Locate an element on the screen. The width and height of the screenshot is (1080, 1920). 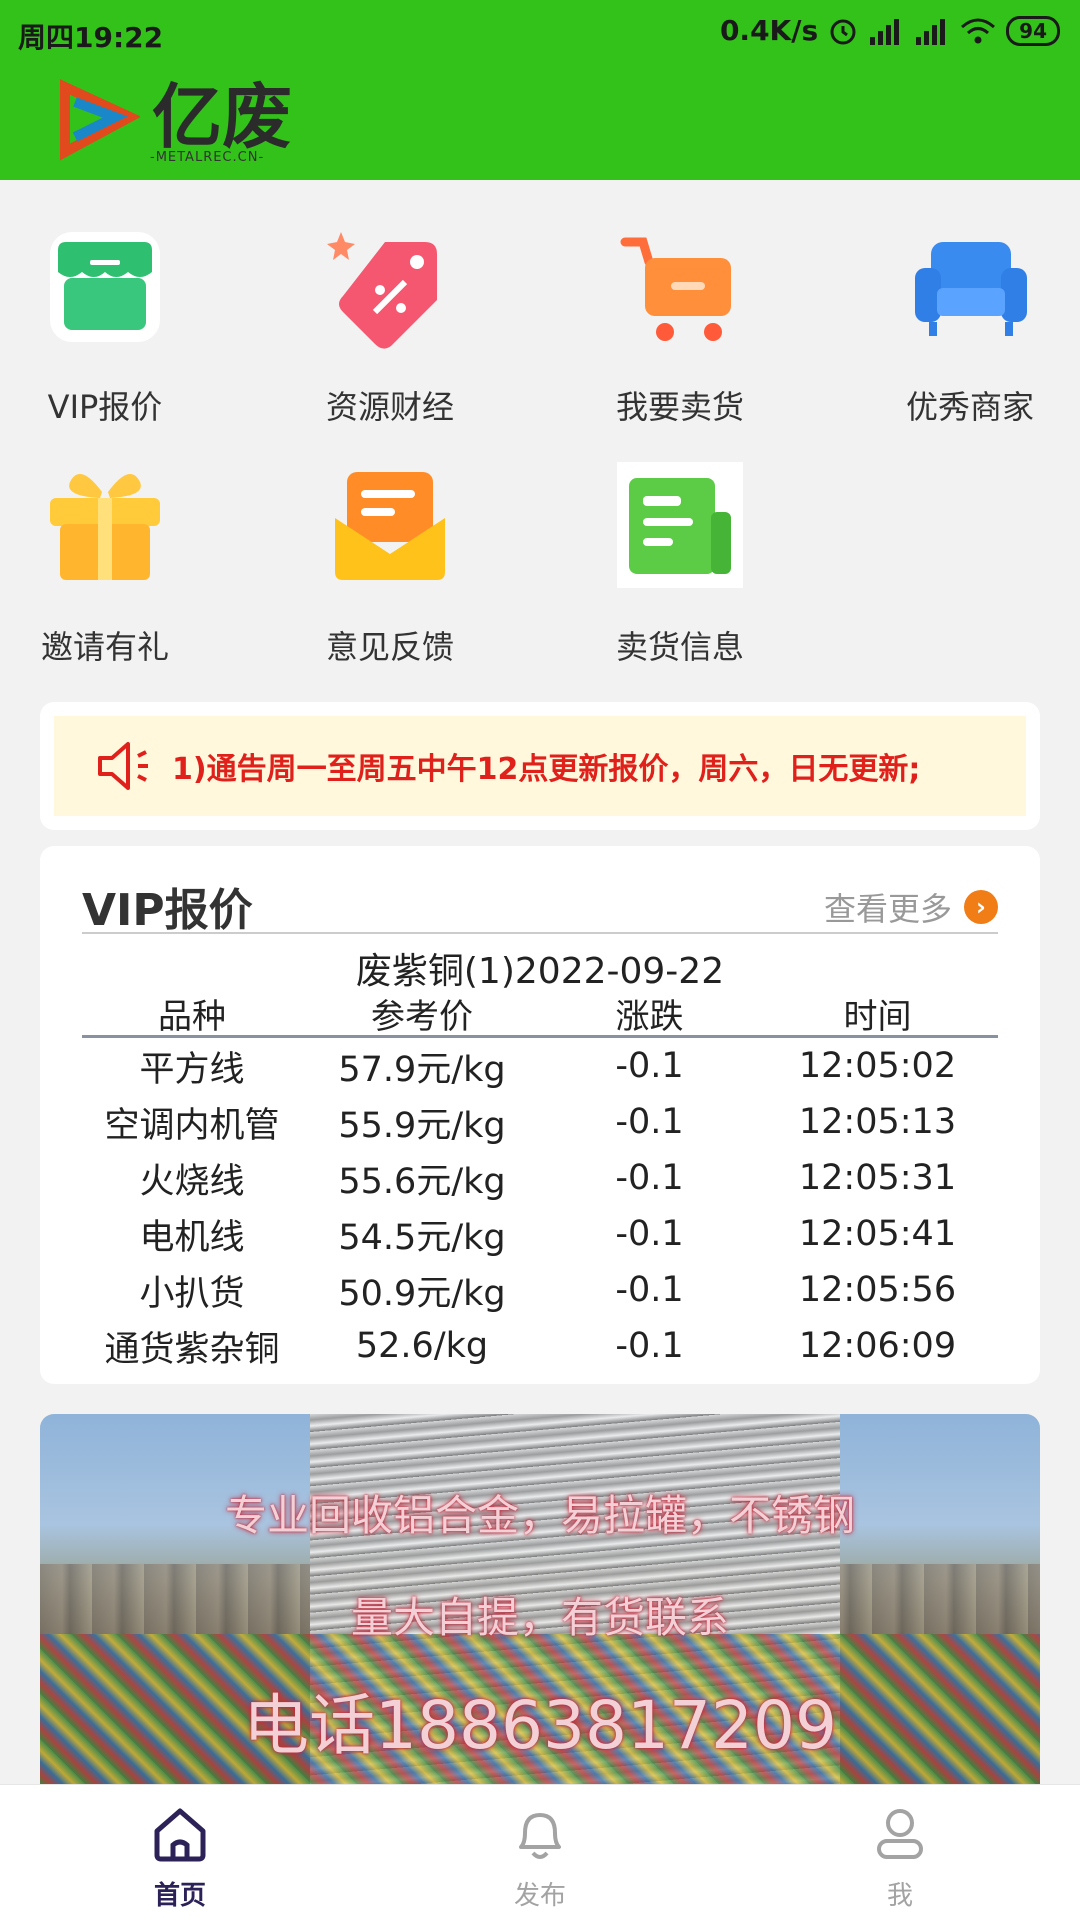
menu-label: 邀请有礼 is located at coordinates (104, 647).